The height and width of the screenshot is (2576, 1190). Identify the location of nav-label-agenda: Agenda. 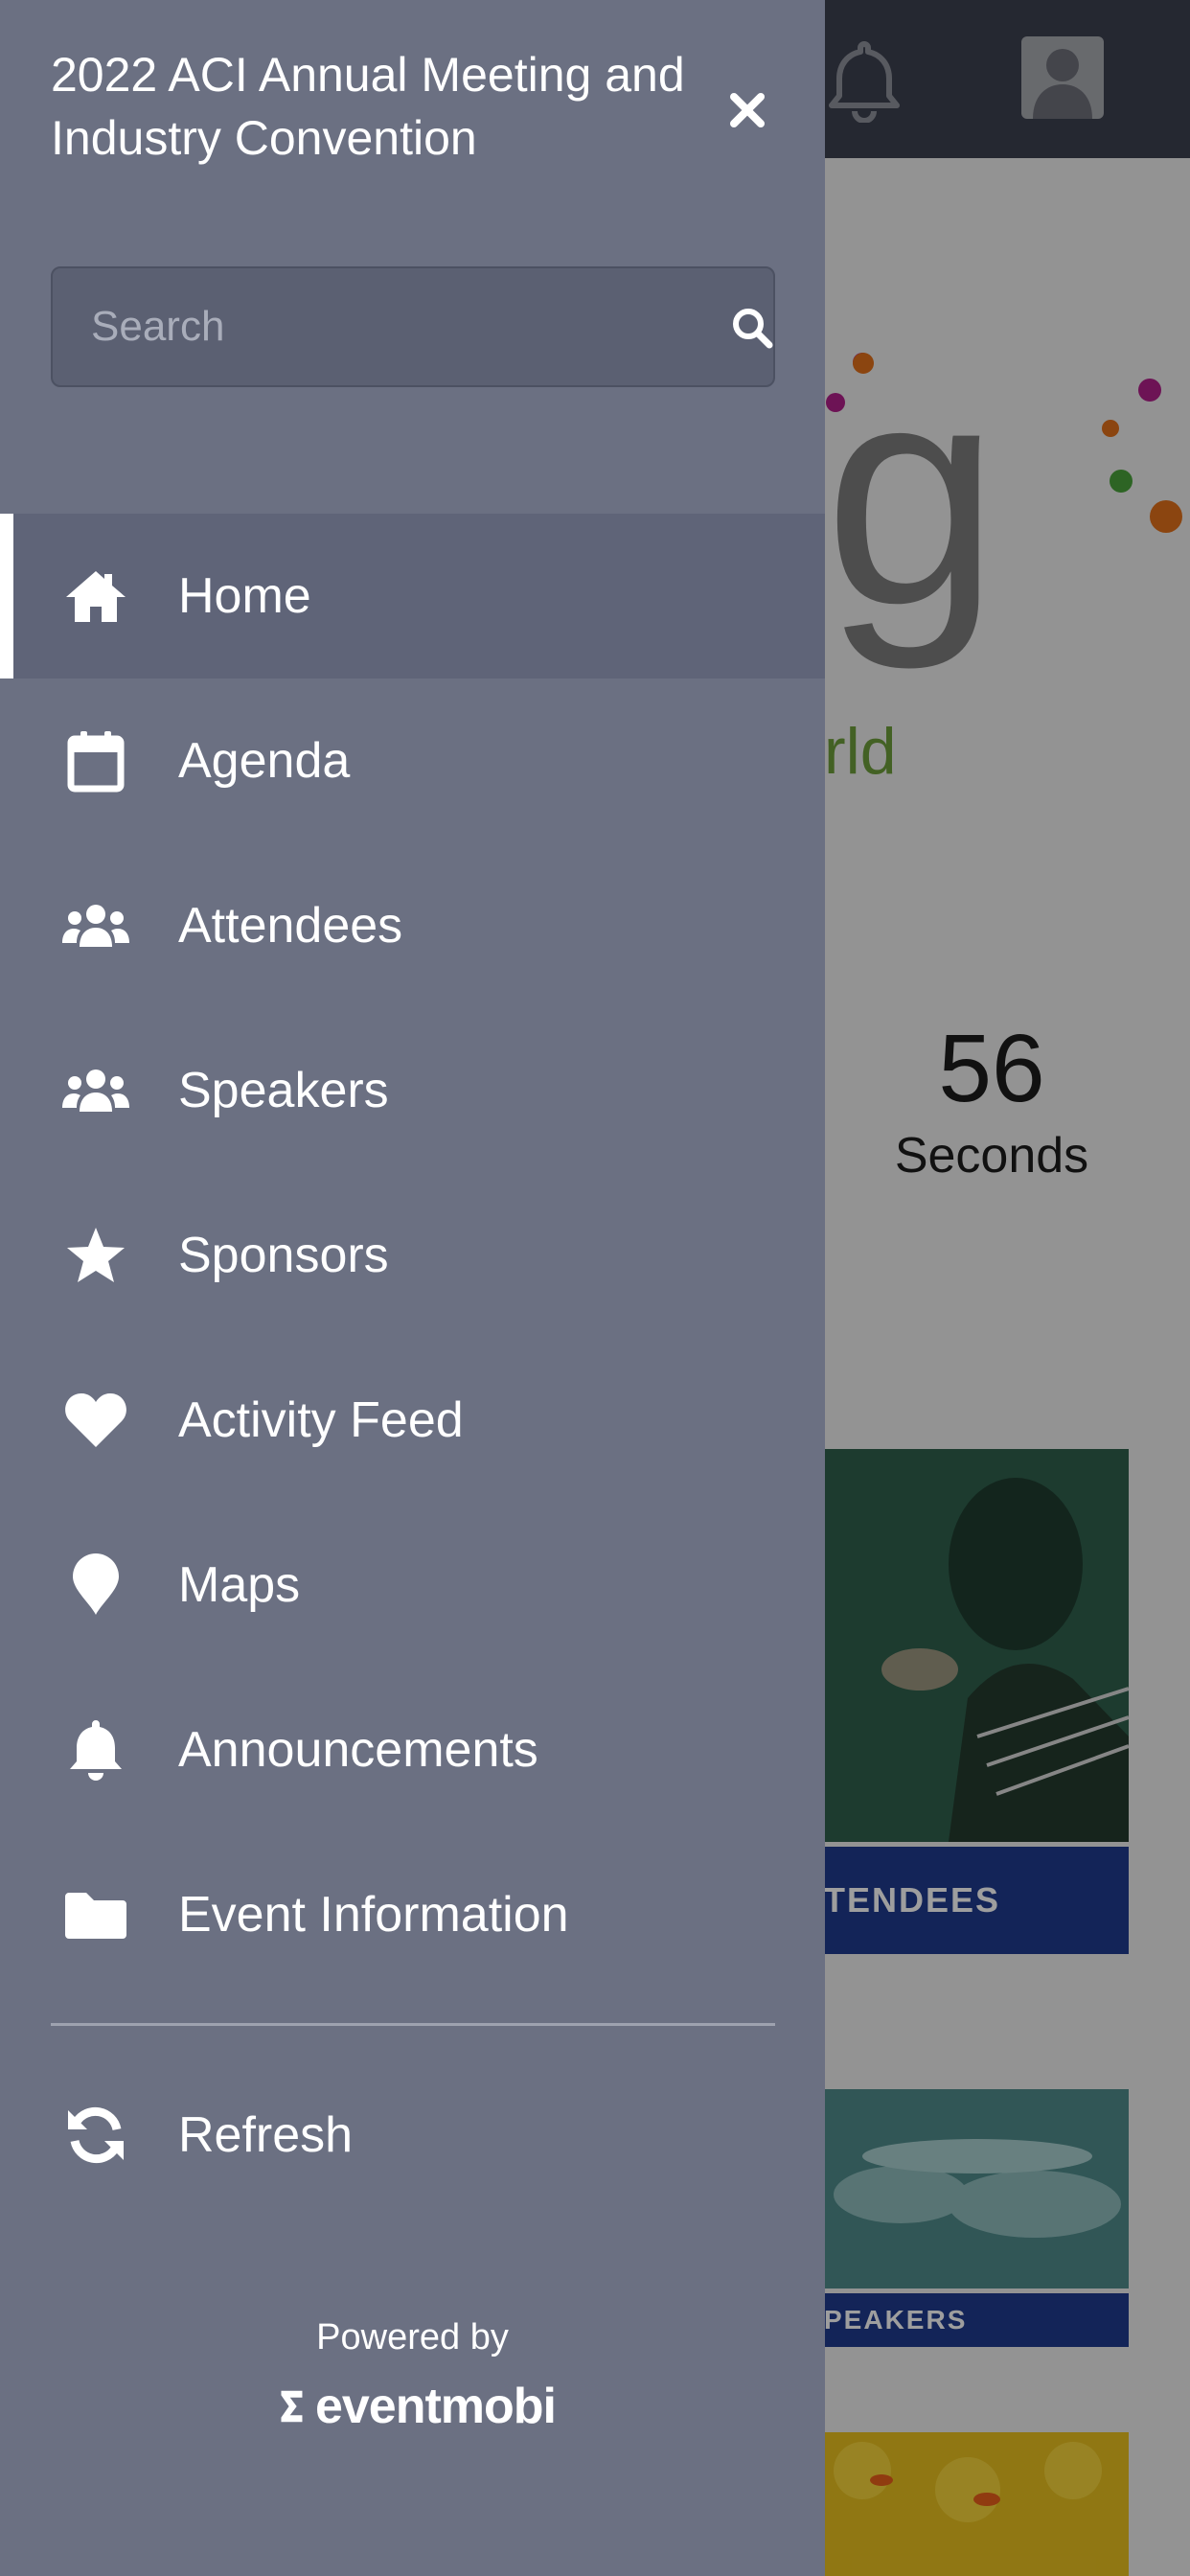
(264, 761).